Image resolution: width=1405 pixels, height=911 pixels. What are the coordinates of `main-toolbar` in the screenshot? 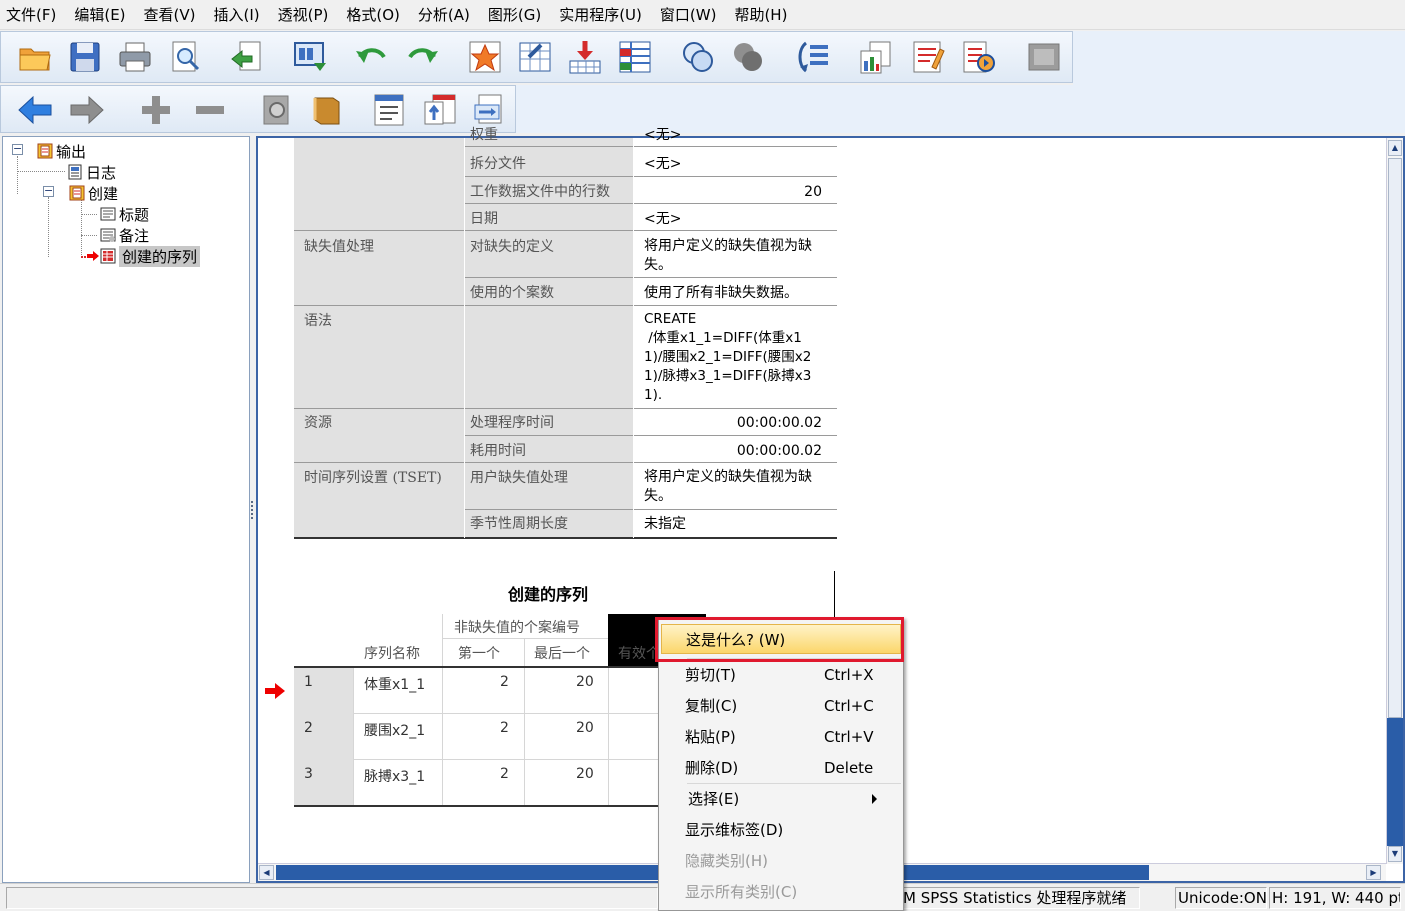 It's located at (536, 57).